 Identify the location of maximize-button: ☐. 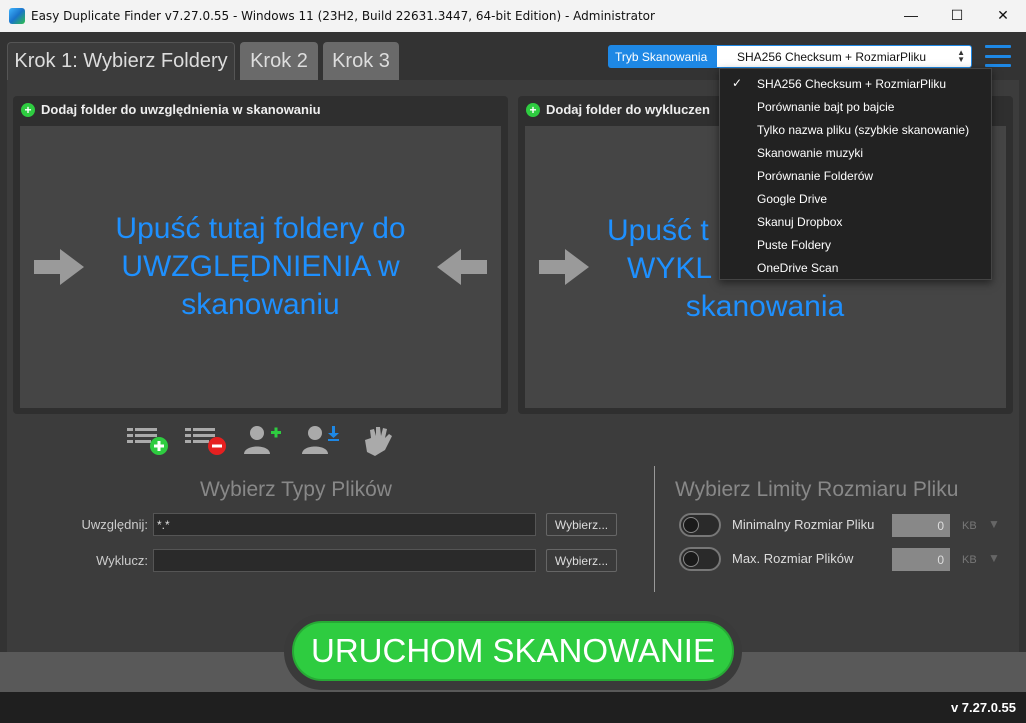
(957, 15).